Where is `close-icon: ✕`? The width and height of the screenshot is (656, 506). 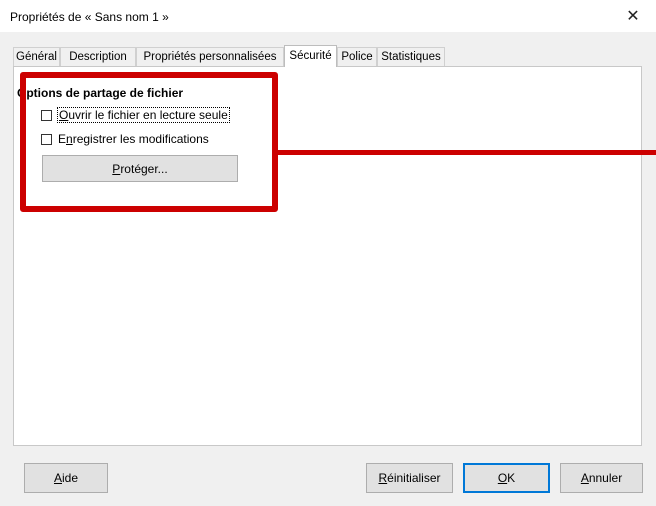 close-icon: ✕ is located at coordinates (633, 16).